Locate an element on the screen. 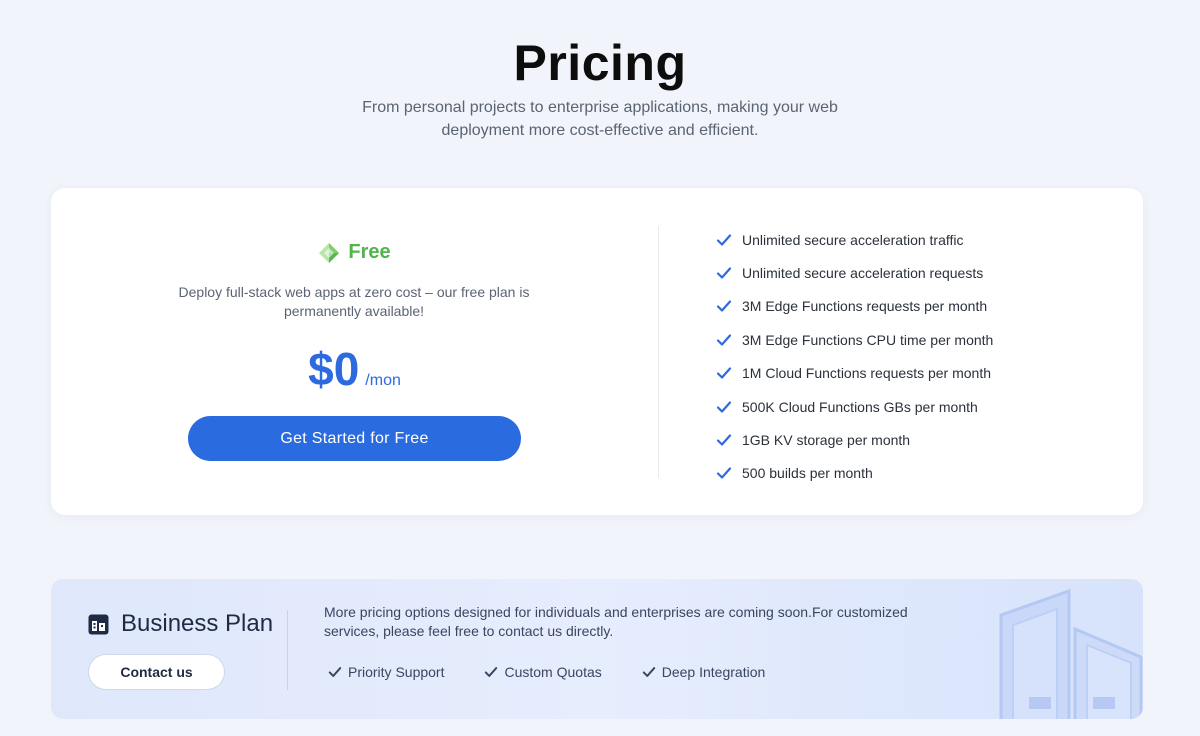 The image size is (1200, 736). feature-item: 1GB KV storage per month is located at coordinates (854, 439).